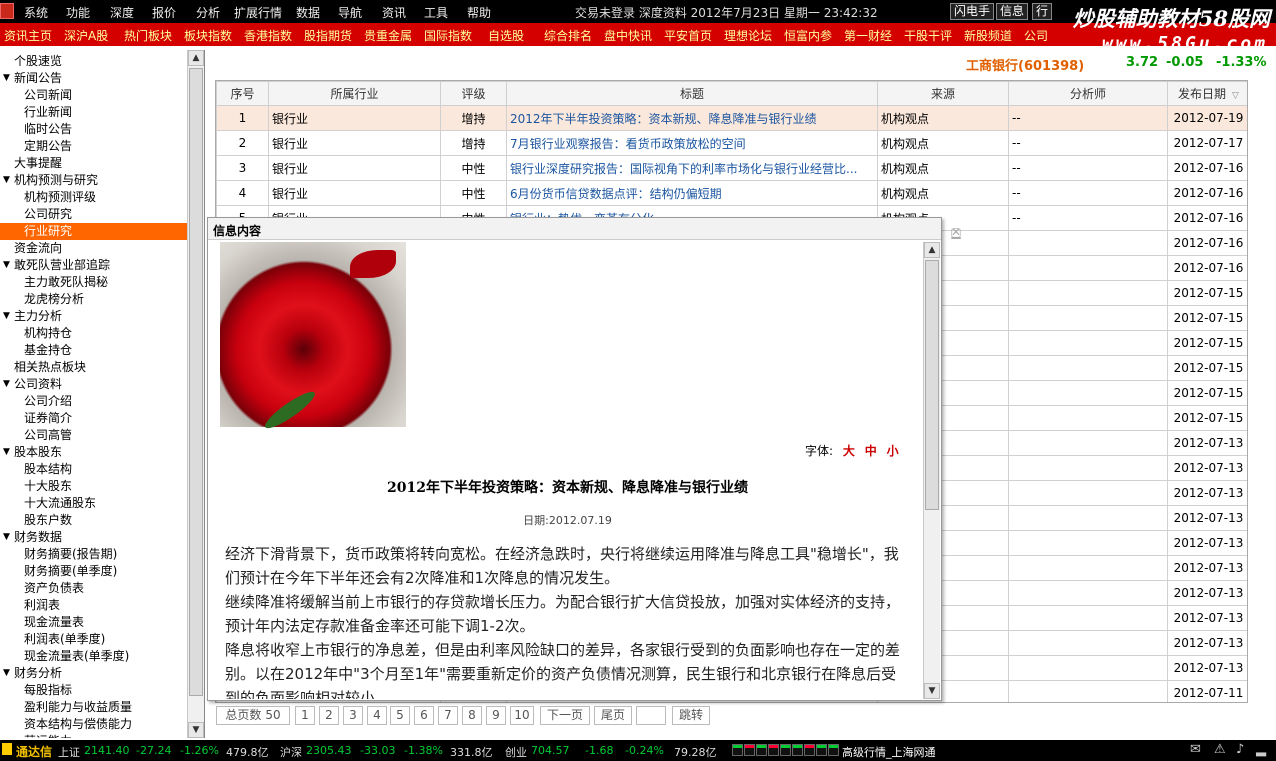 The height and width of the screenshot is (761, 1276). I want to click on menu-item-0: 系统, so click(36, 12).